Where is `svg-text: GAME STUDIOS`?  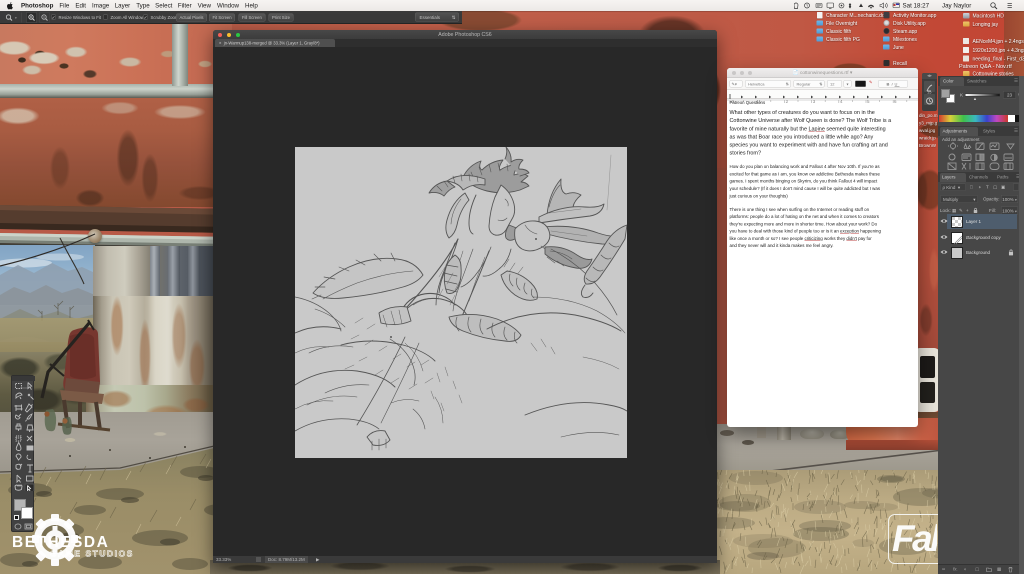 svg-text: GAME STUDIOS is located at coordinates (91, 554).